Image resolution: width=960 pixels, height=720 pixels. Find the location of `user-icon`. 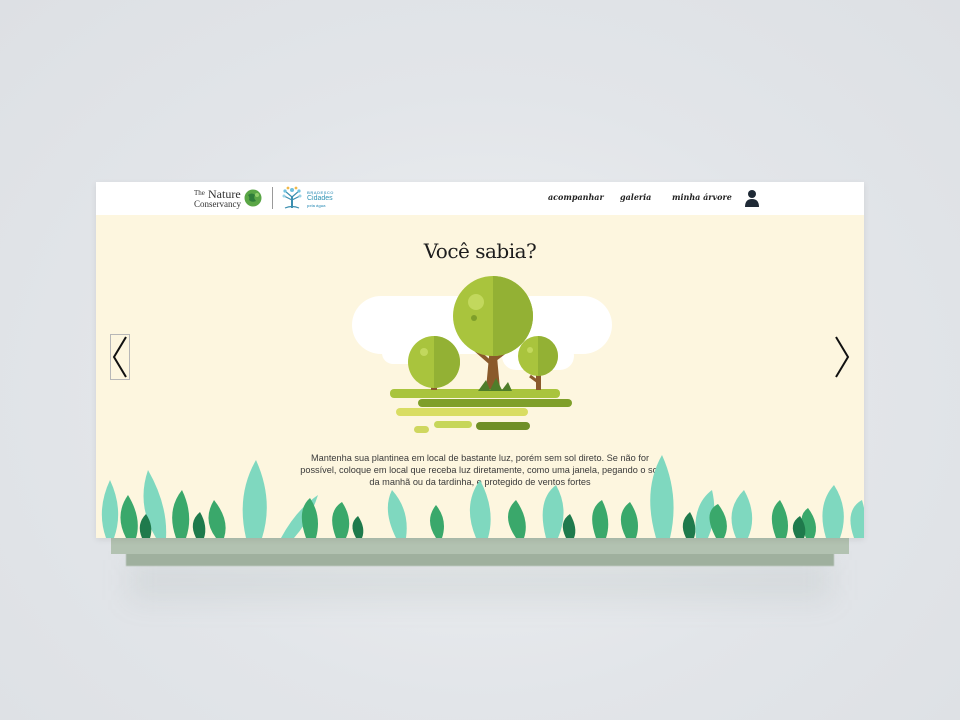

user-icon is located at coordinates (752, 198).